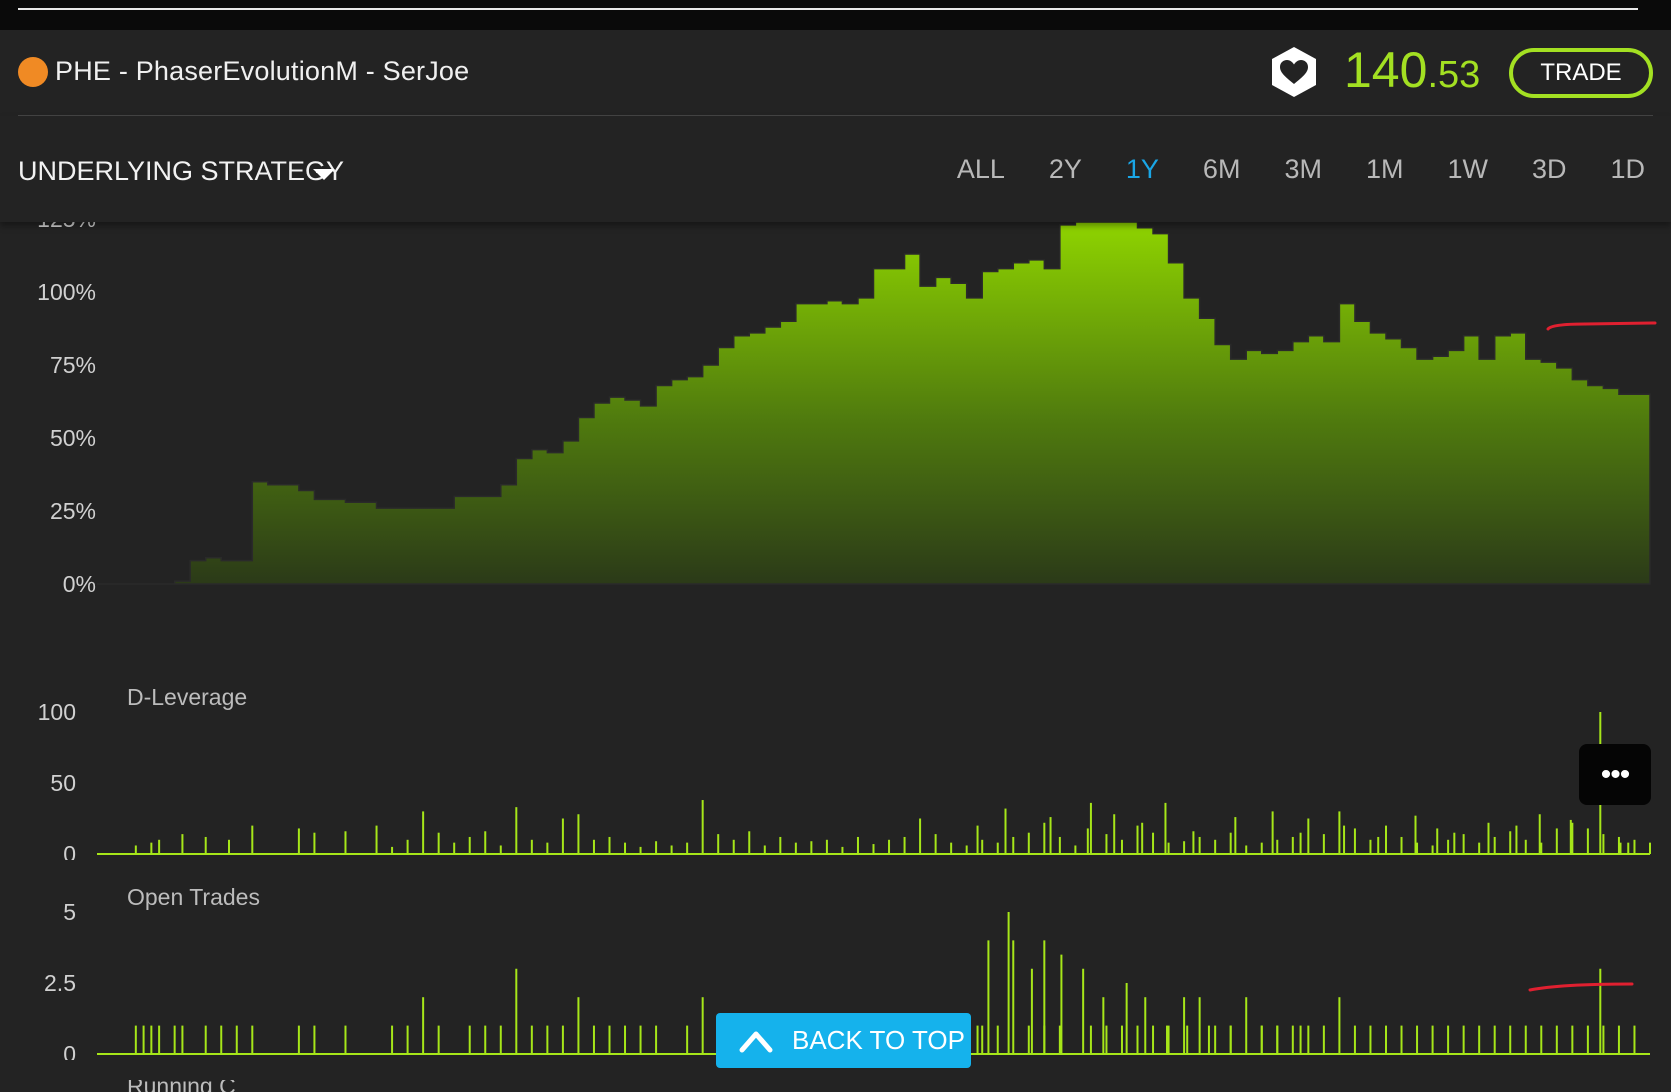  Describe the element at coordinates (73, 438) in the screenshot. I see `y-tick-label: 50%` at that location.